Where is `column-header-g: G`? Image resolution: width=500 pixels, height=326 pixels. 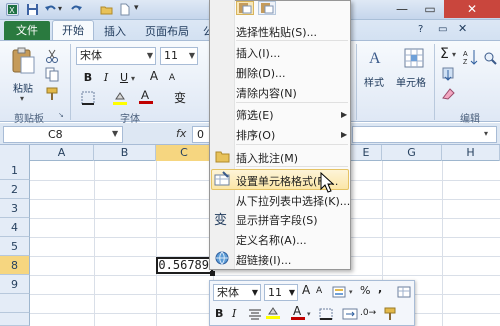 column-header-g: G is located at coordinates (412, 153).